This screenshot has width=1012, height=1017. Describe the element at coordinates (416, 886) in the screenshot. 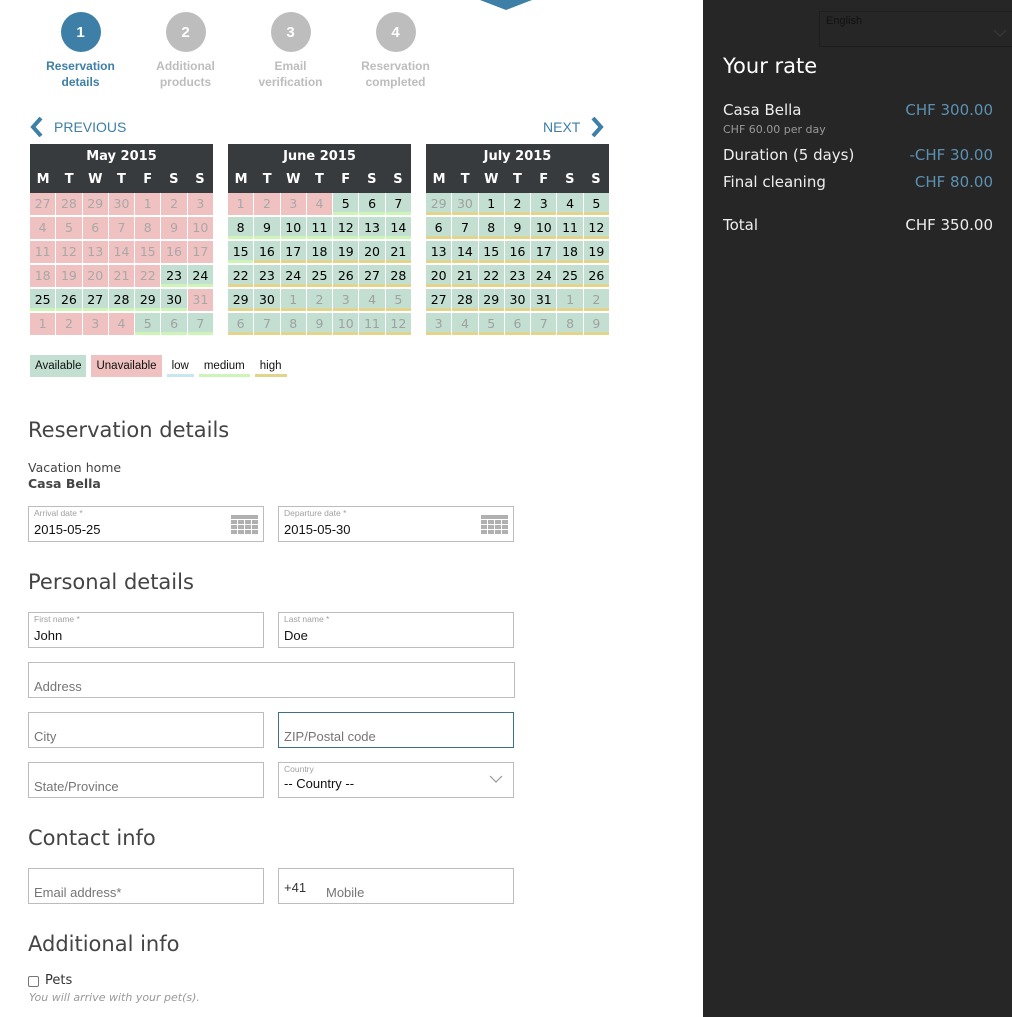

I see `mobile-input` at that location.